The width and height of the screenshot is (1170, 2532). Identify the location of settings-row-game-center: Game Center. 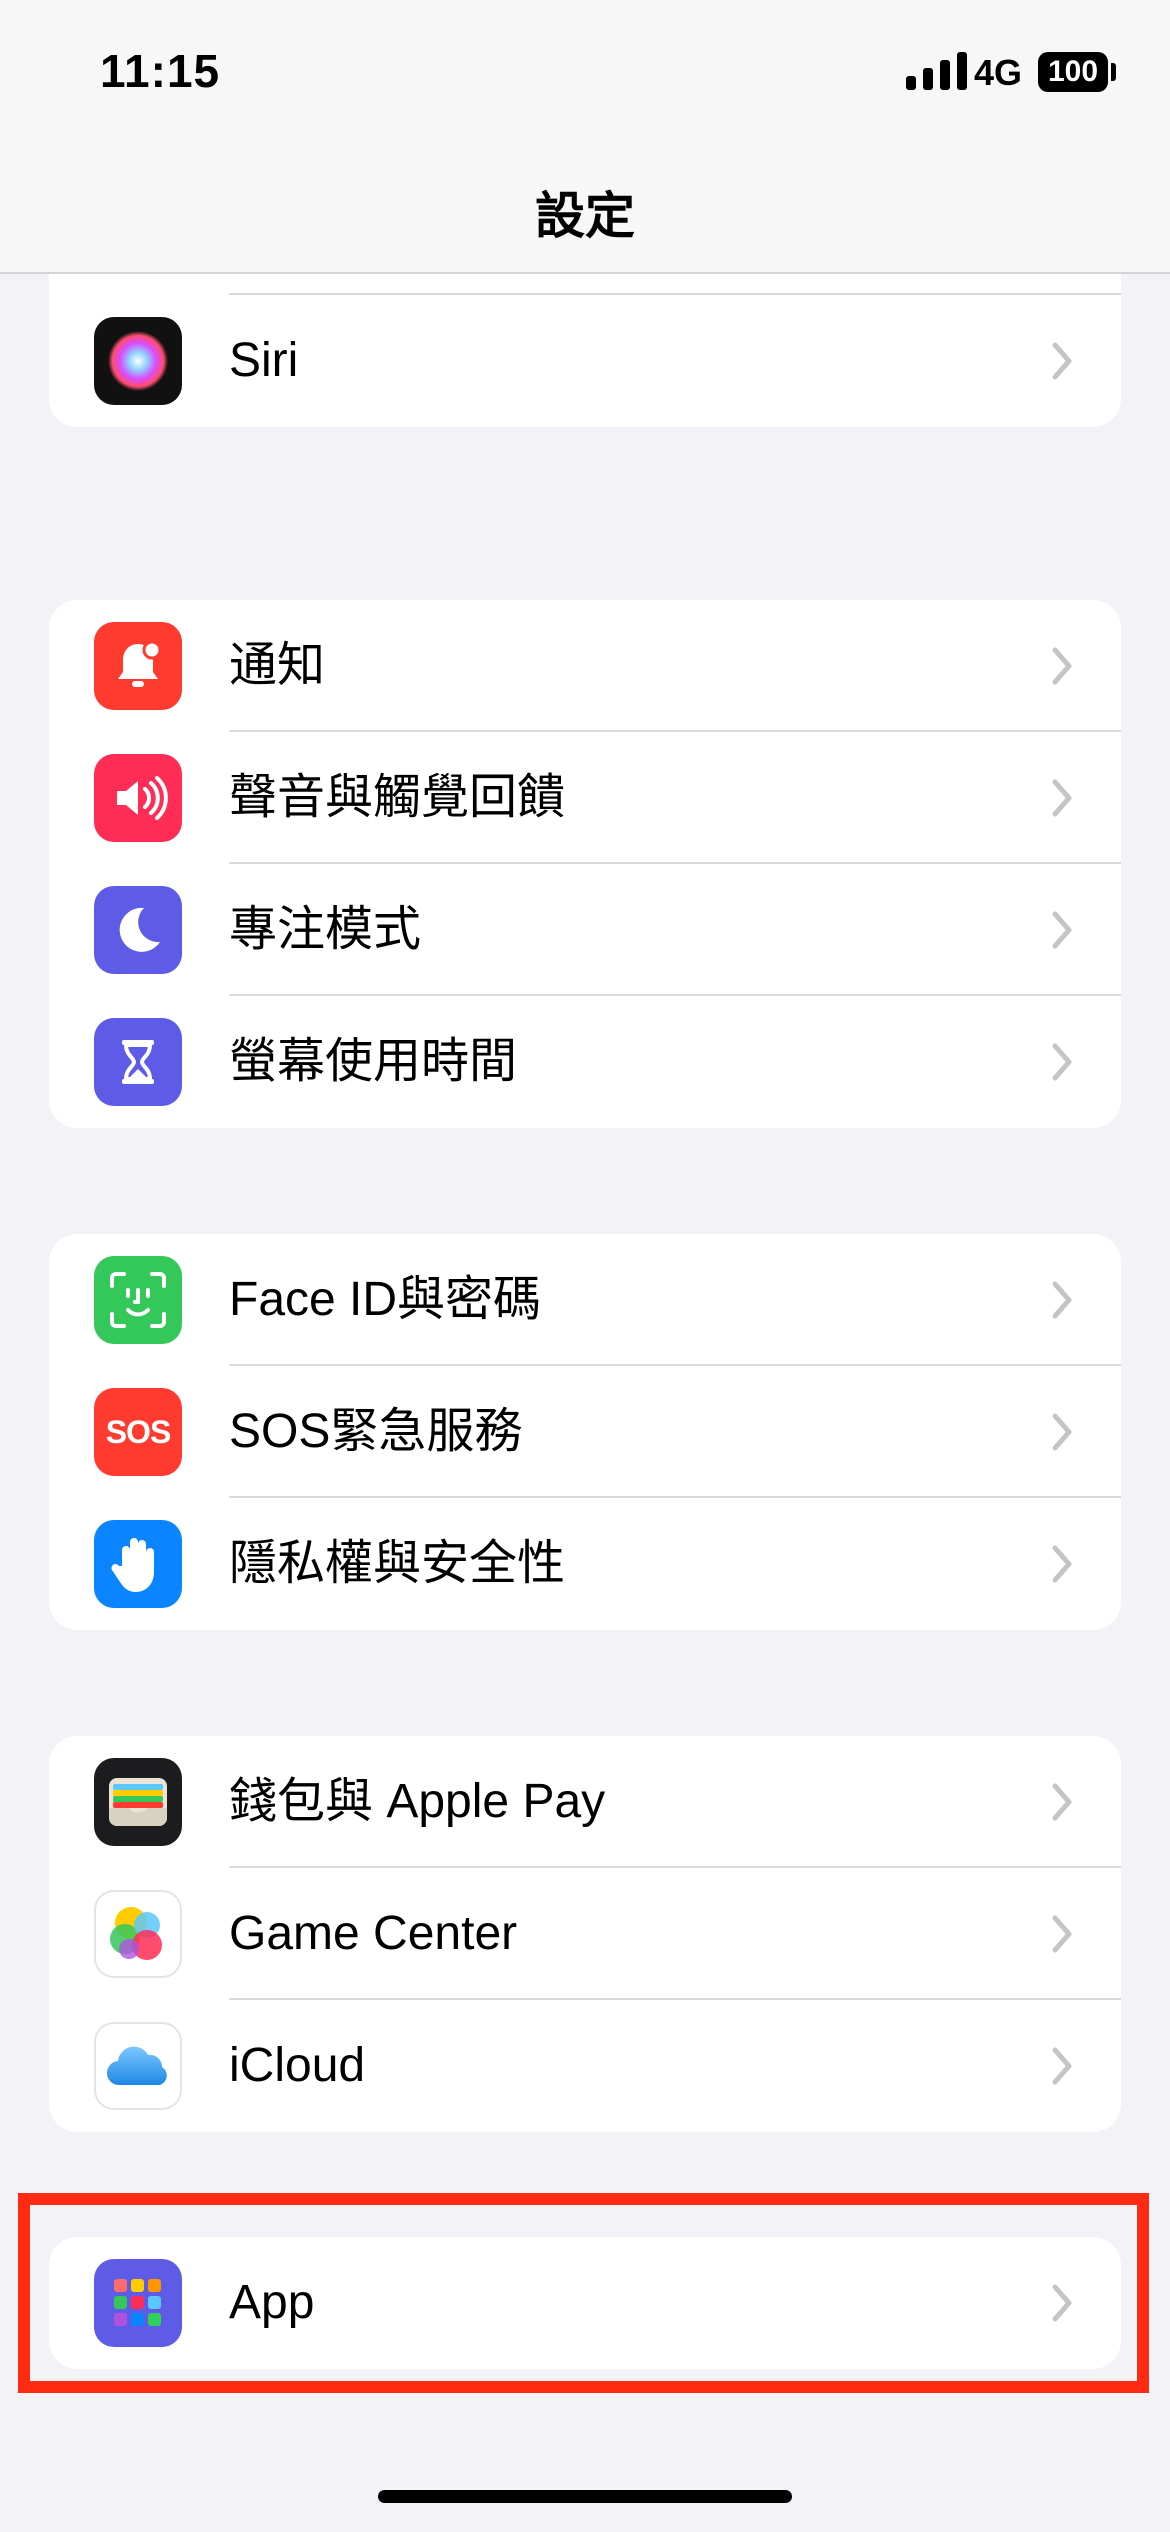
(585, 1934).